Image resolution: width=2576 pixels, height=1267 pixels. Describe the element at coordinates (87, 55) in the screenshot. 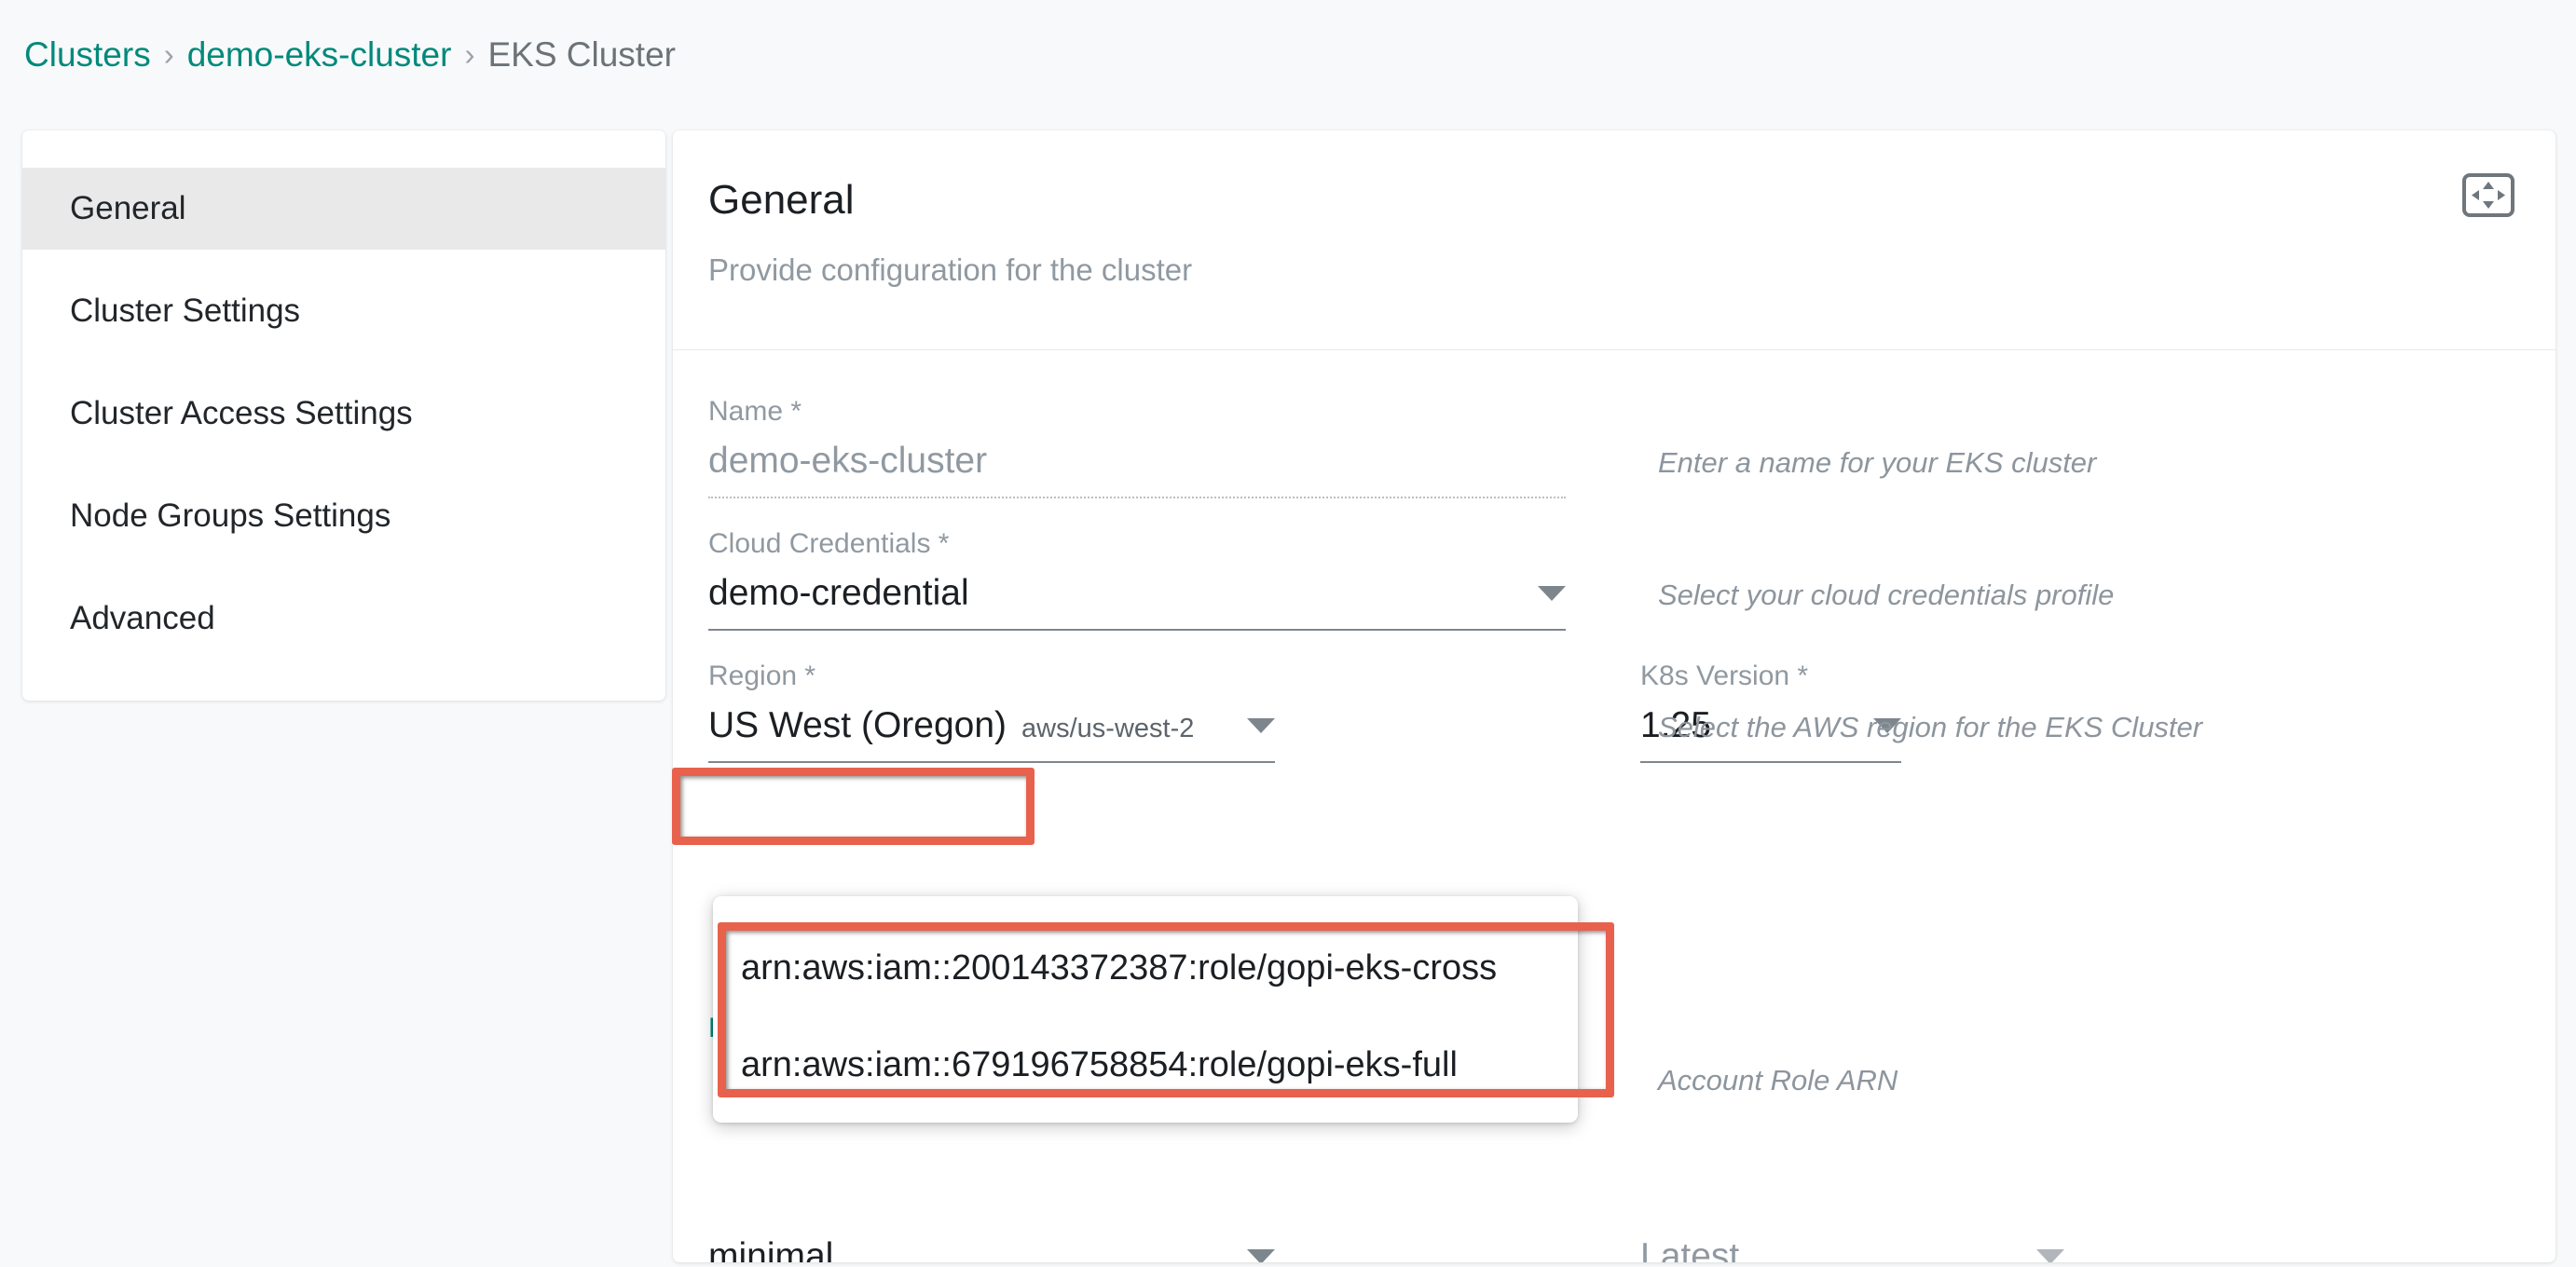

I see `breadcrumb-item-clusters: Clusters` at that location.